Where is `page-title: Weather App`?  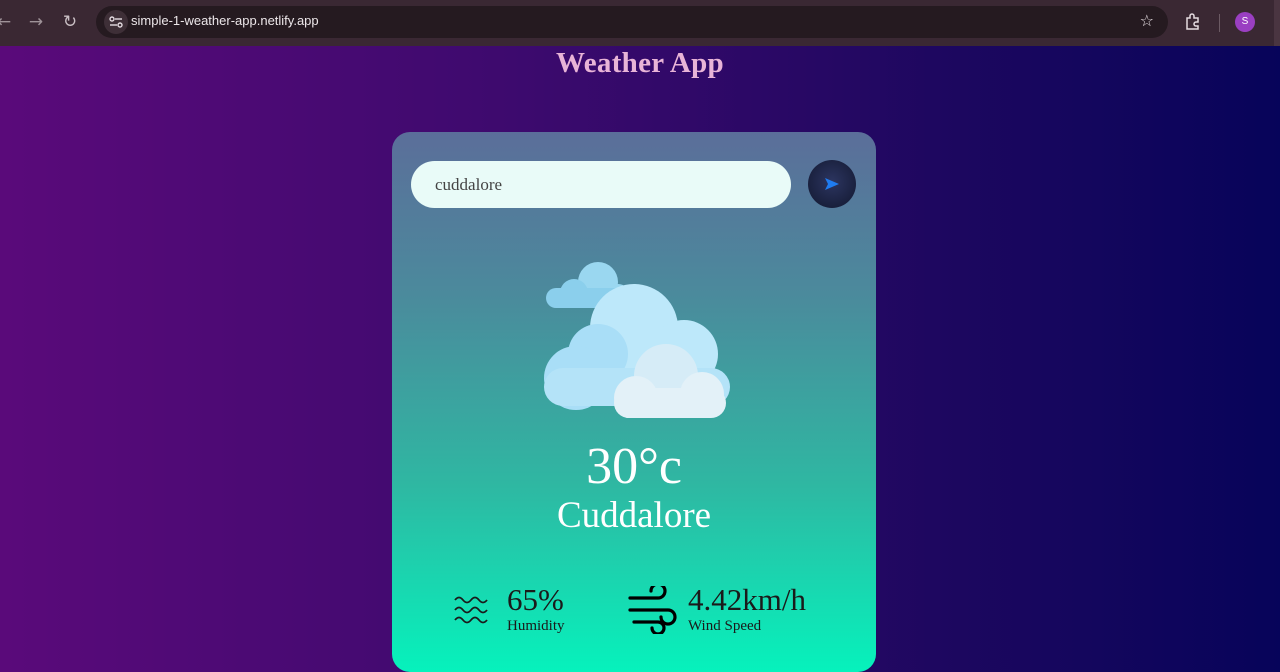
page-title: Weather App is located at coordinates (640, 63).